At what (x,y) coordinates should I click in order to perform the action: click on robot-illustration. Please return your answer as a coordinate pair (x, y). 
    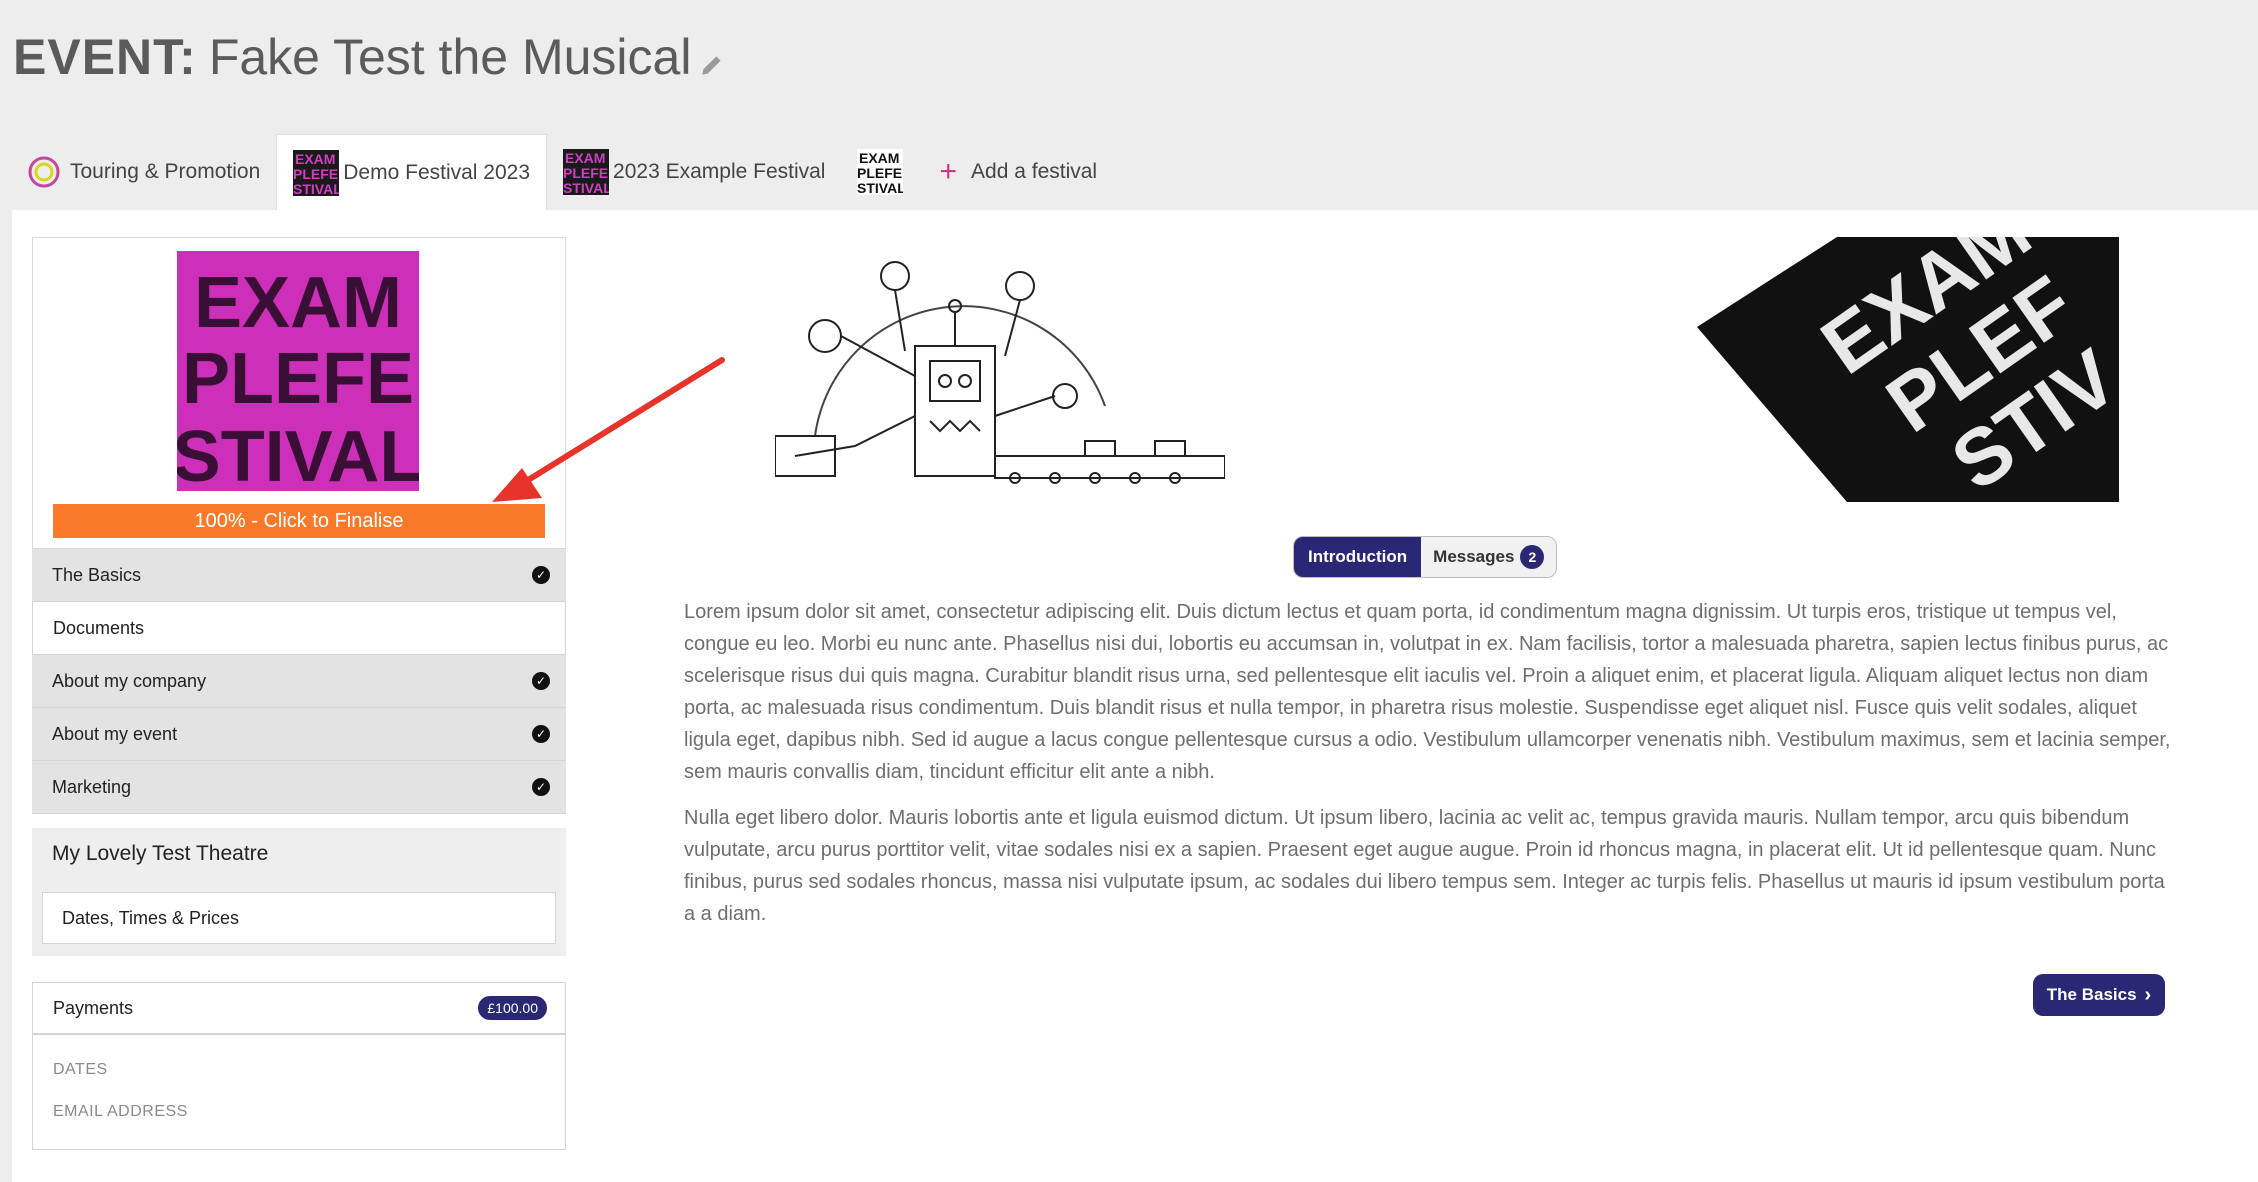
    Looking at the image, I should click on (1000, 372).